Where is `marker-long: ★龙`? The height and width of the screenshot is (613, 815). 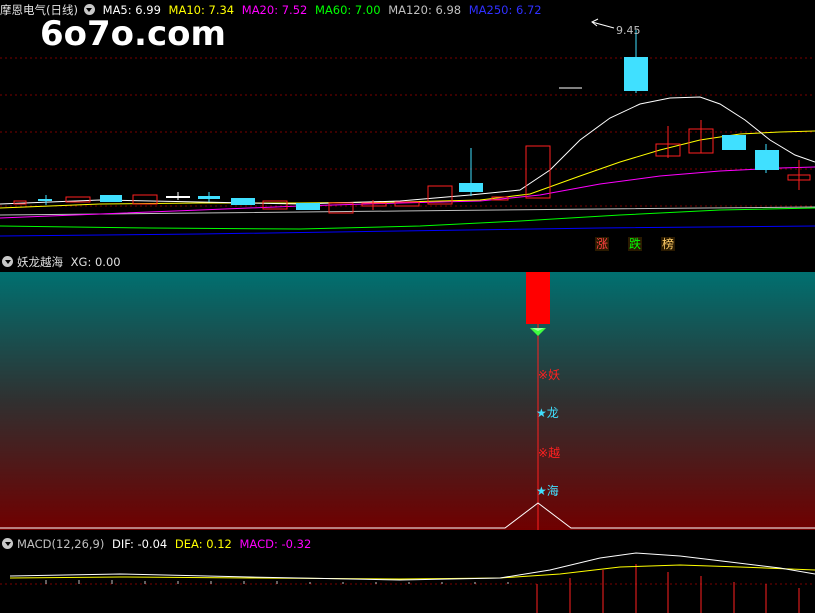
marker-long: ★龙 is located at coordinates (547, 412).